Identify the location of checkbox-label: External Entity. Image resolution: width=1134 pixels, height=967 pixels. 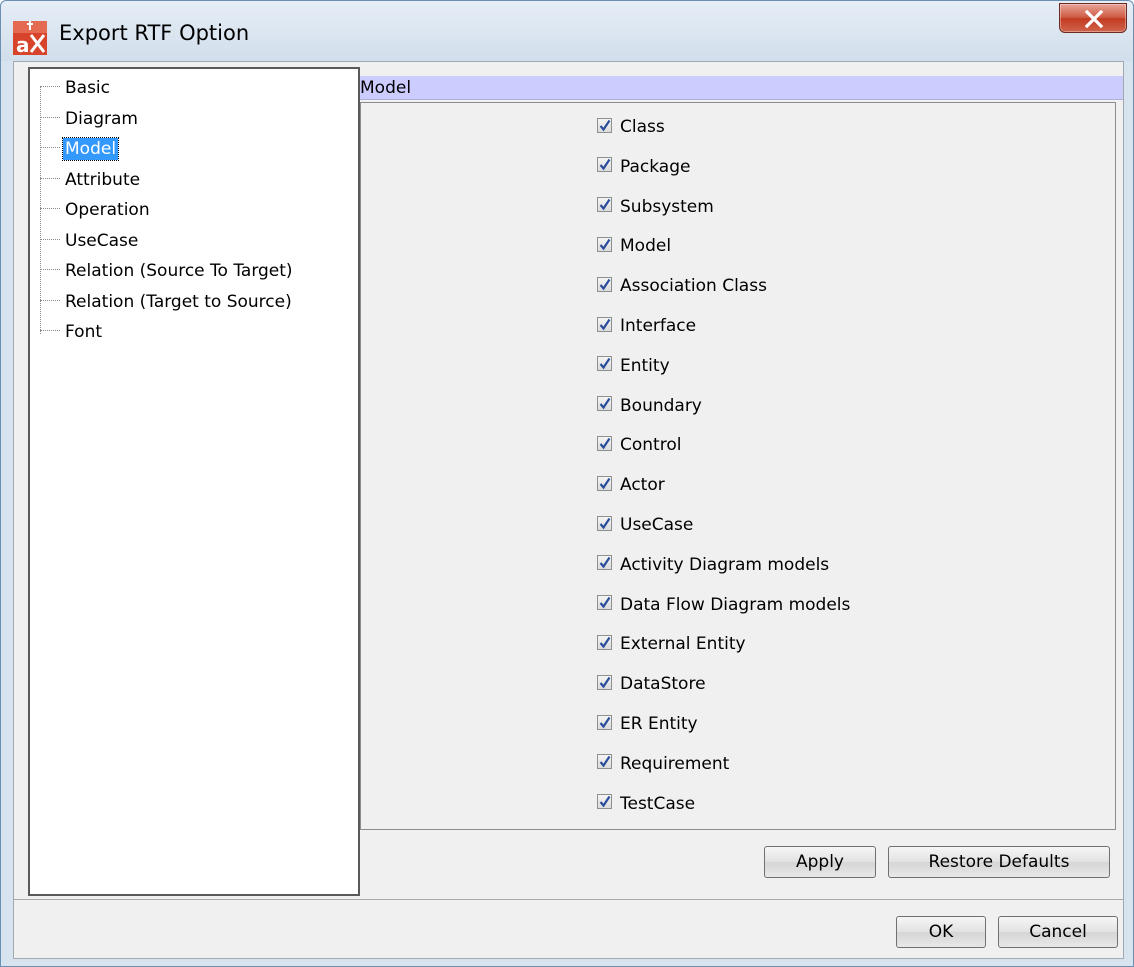
(683, 644).